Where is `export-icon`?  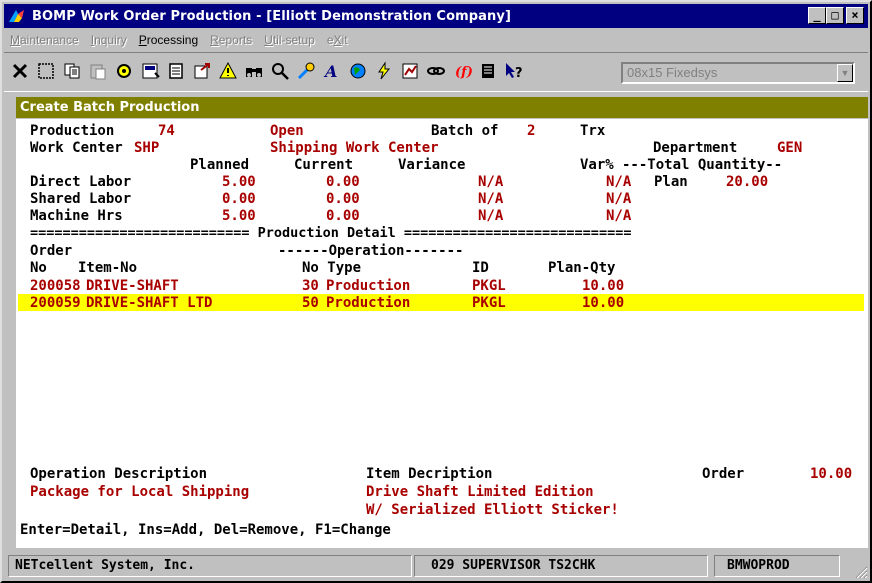
export-icon is located at coordinates (202, 71).